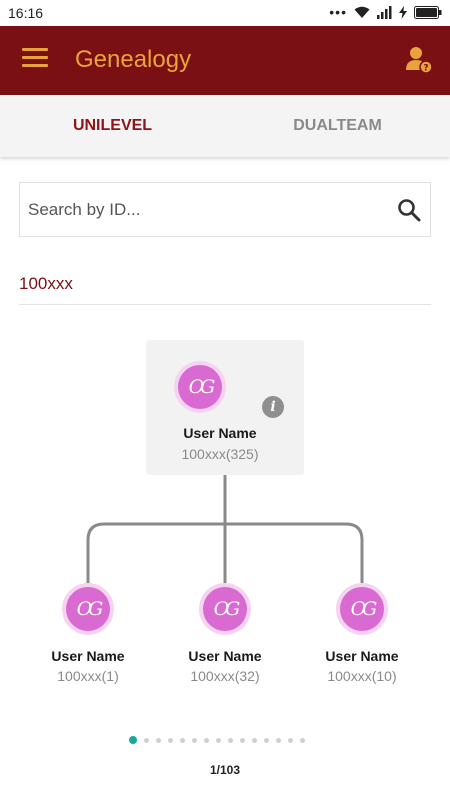  I want to click on child-node-3: OG User Name 100xxx(10), so click(362, 638).